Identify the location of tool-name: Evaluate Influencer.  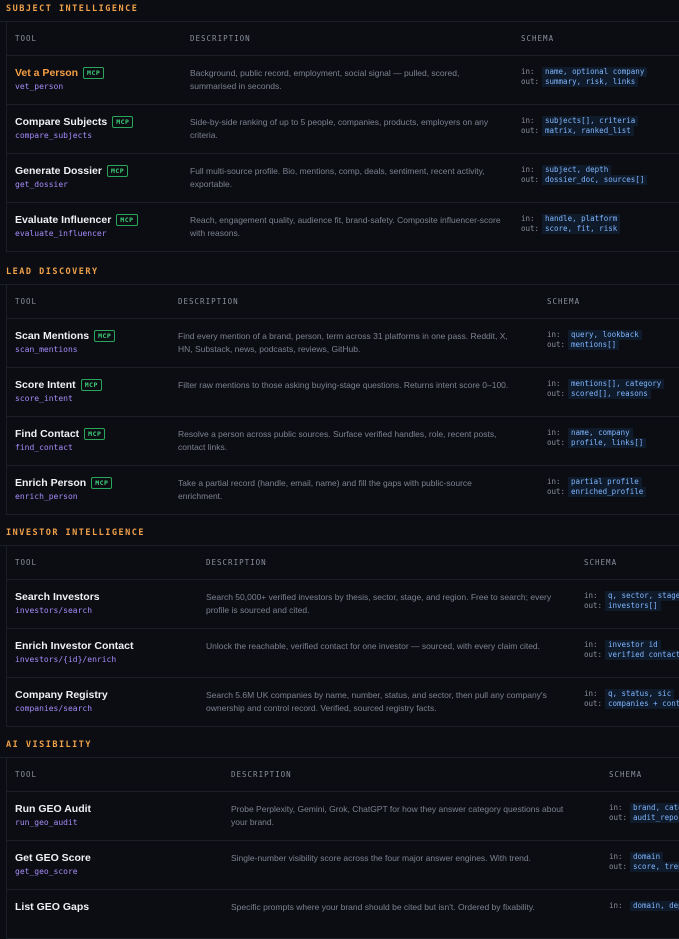
(63, 220).